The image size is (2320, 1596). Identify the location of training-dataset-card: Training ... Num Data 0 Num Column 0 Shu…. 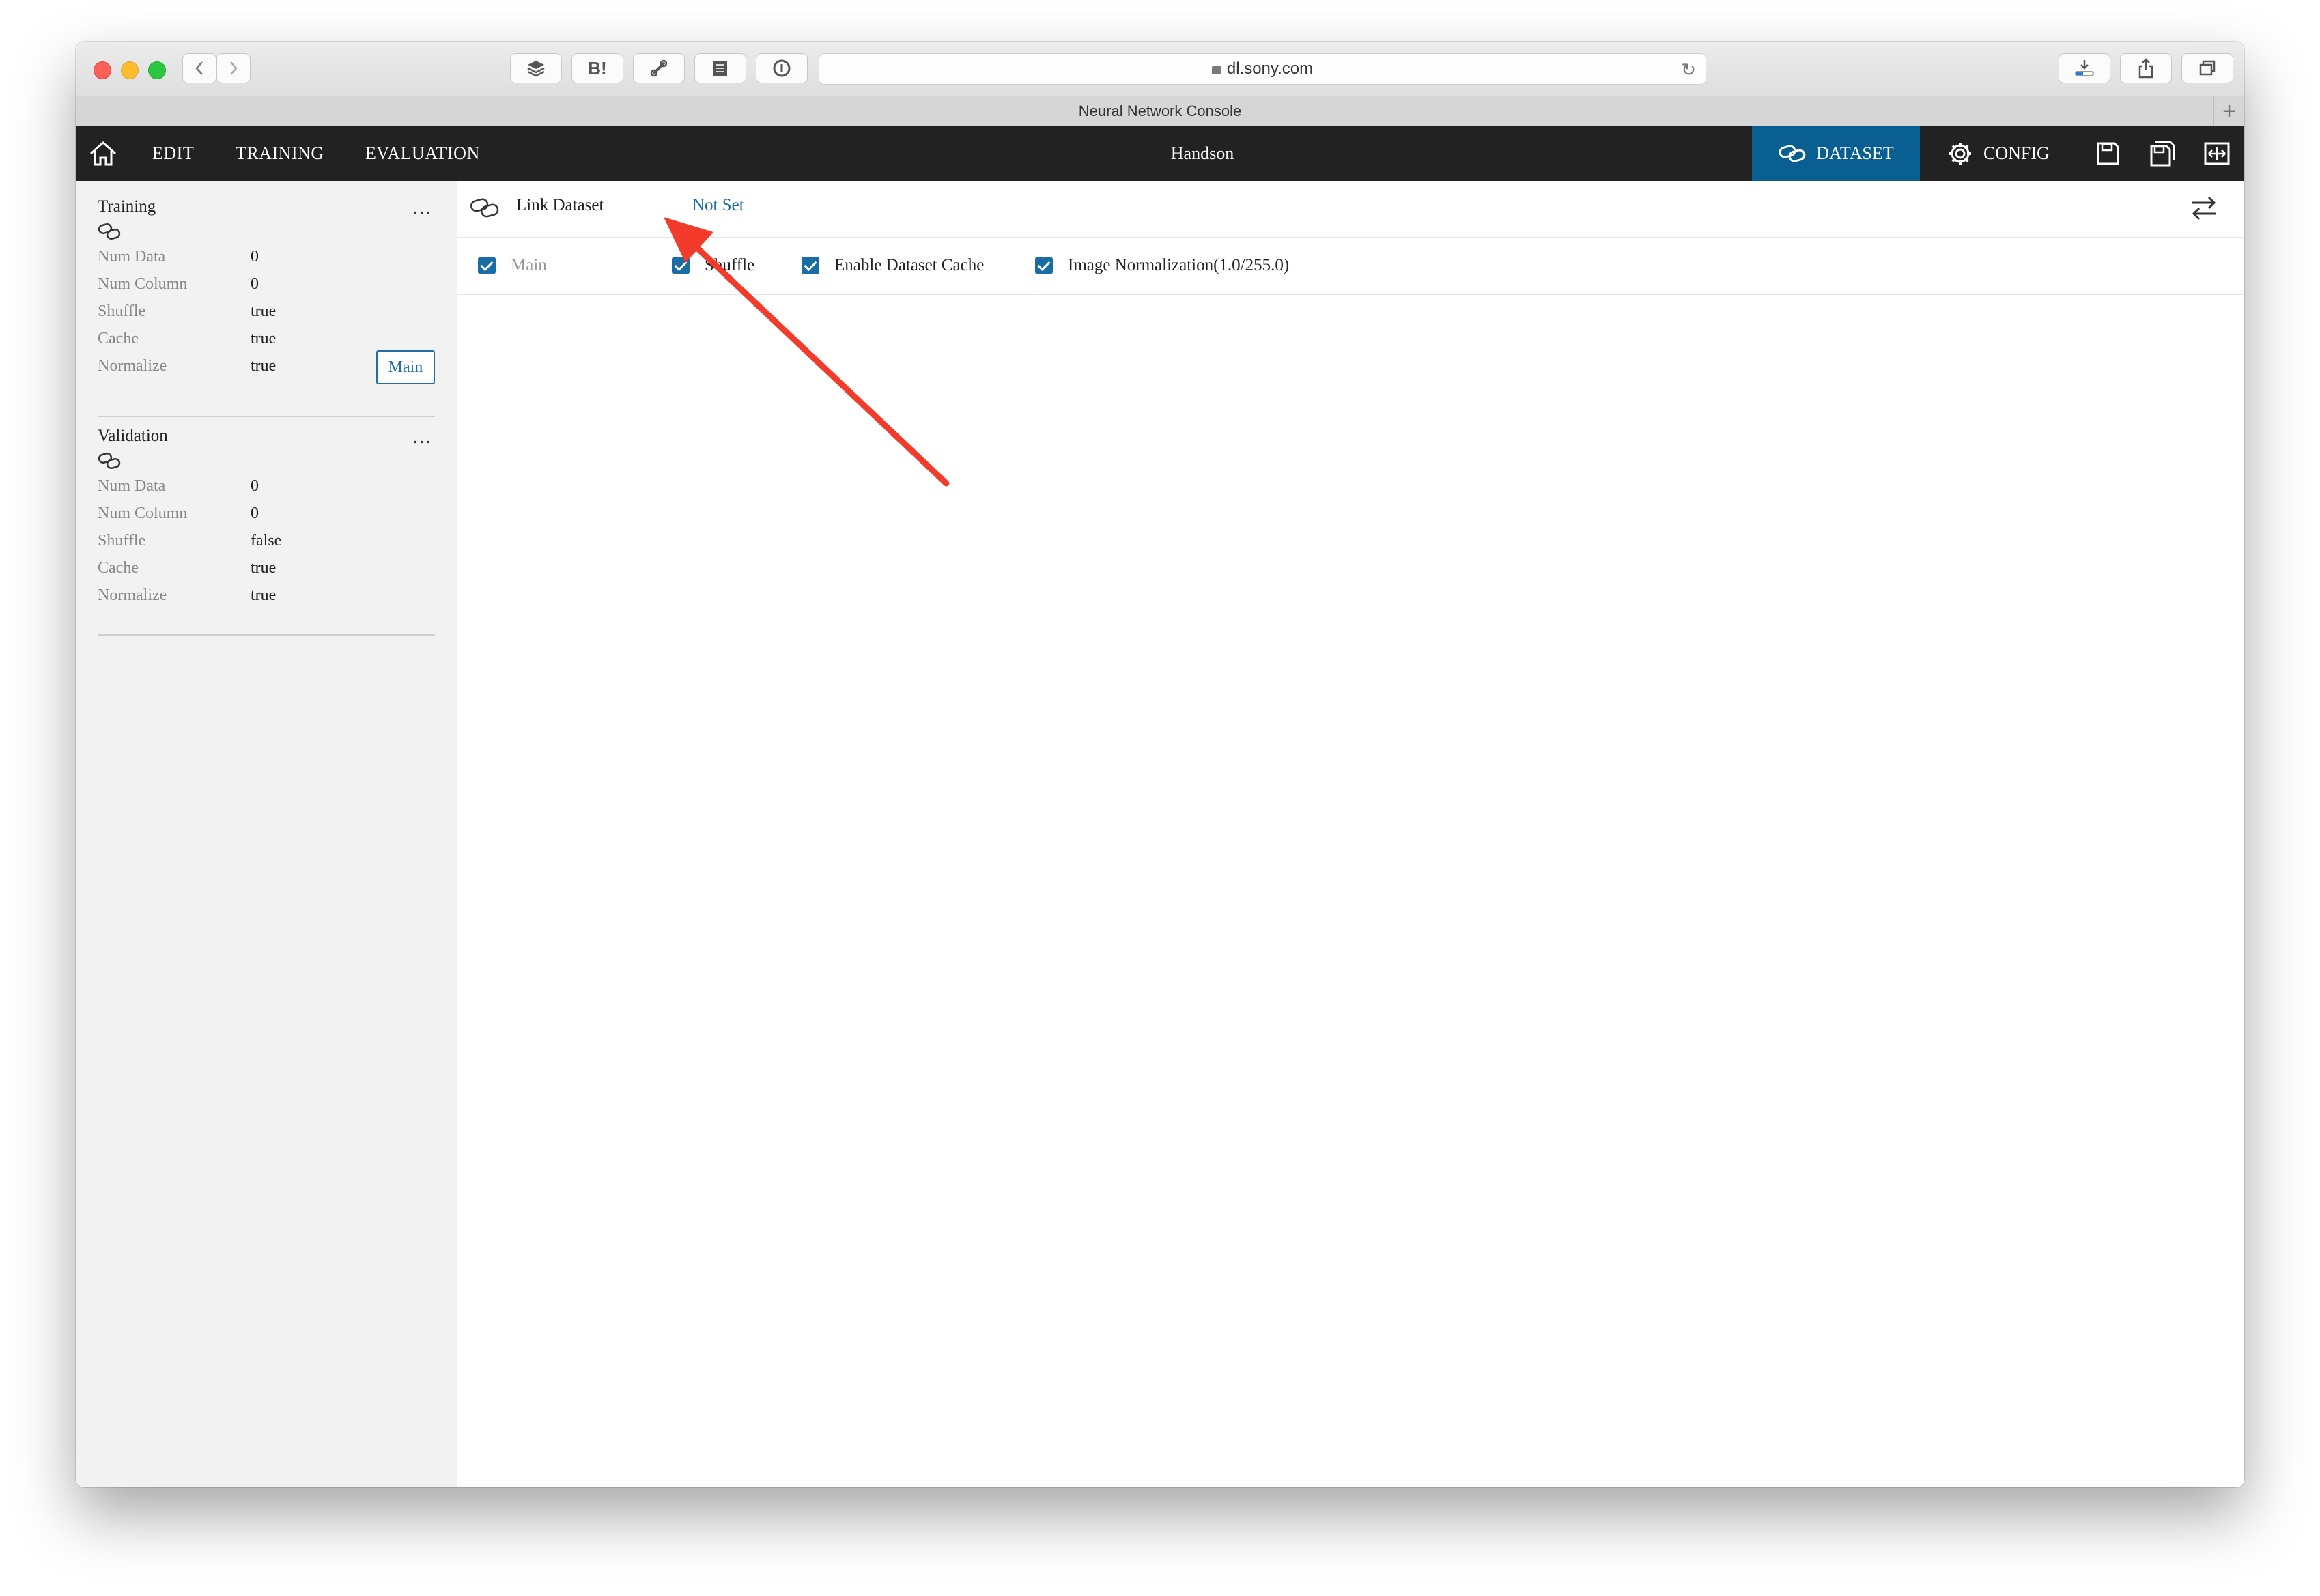
(266, 309).